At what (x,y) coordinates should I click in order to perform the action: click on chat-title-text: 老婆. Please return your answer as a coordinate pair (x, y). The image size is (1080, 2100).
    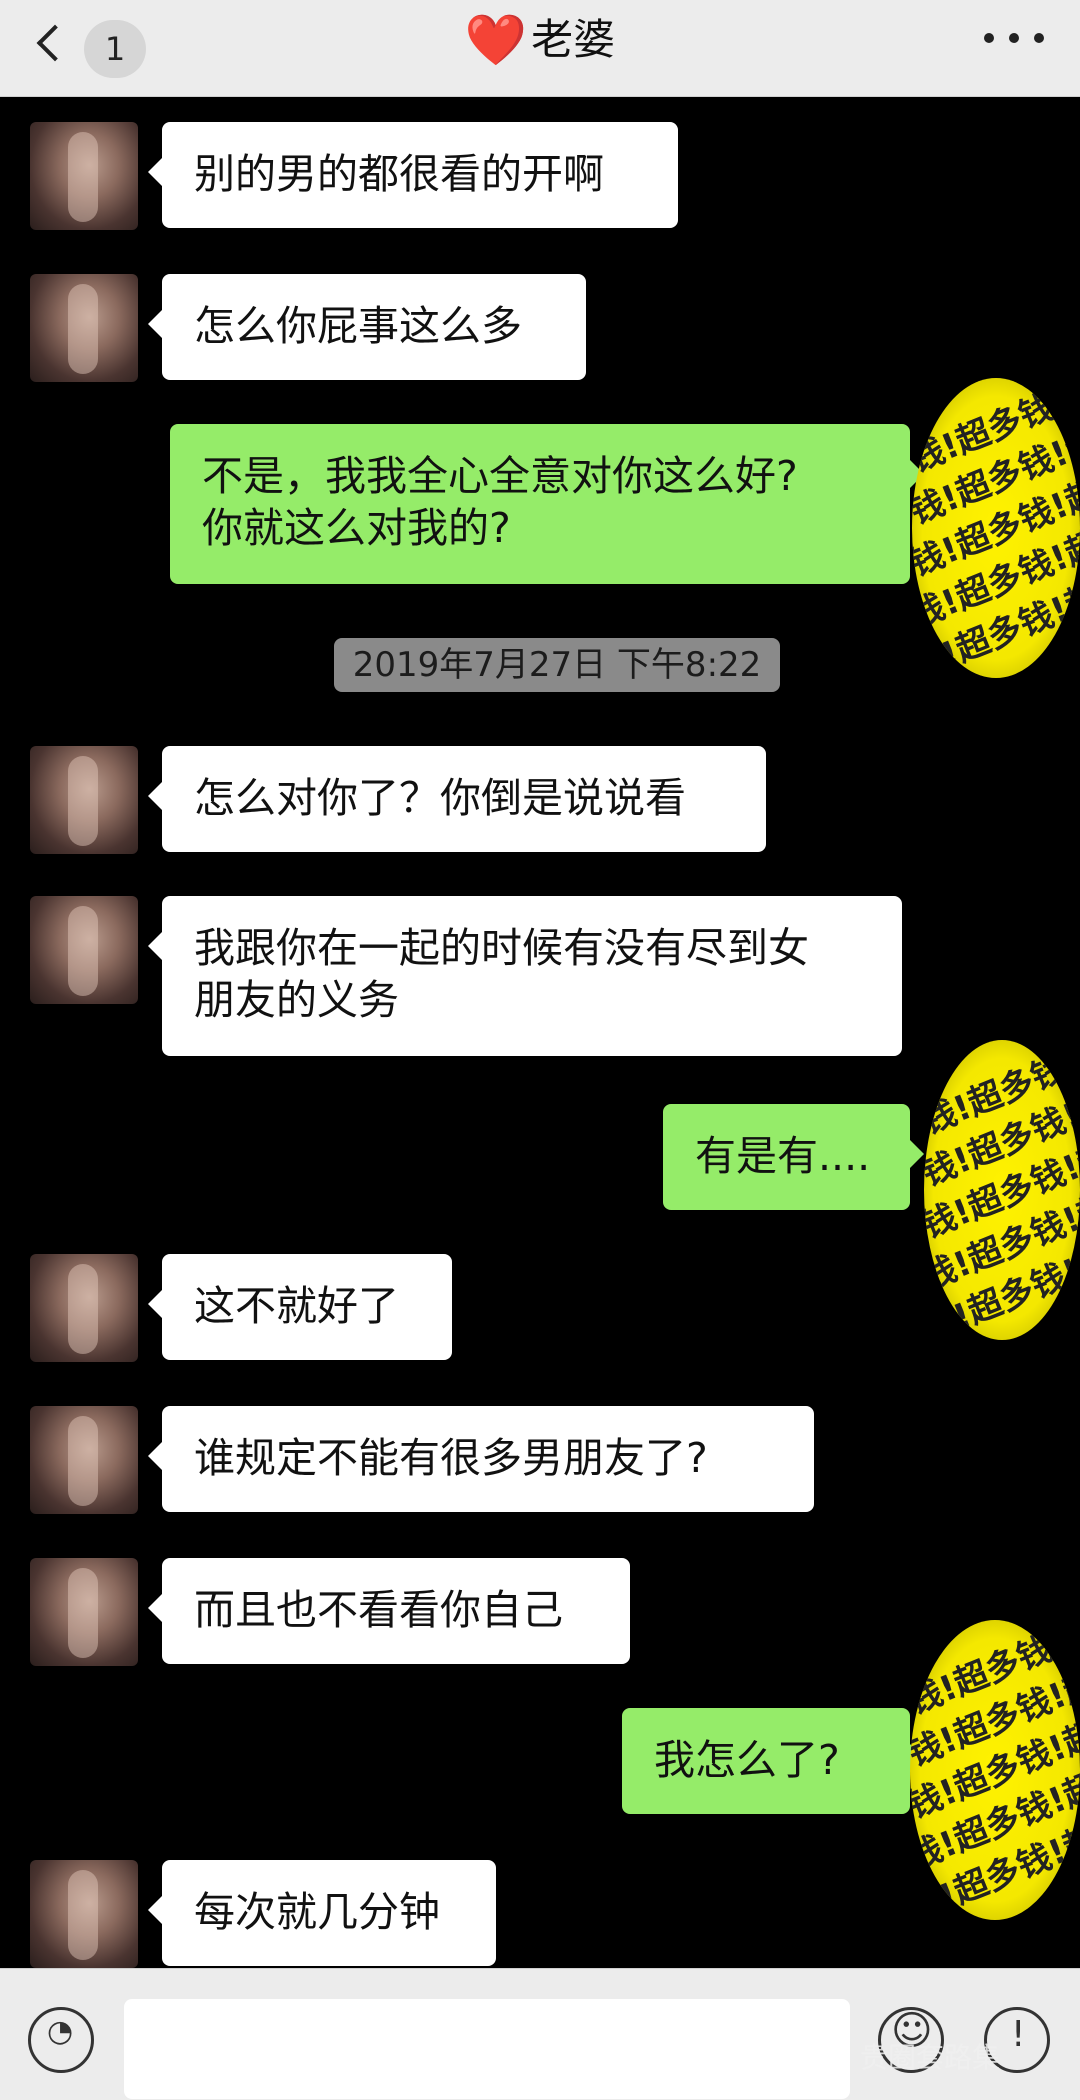
    Looking at the image, I should click on (573, 39).